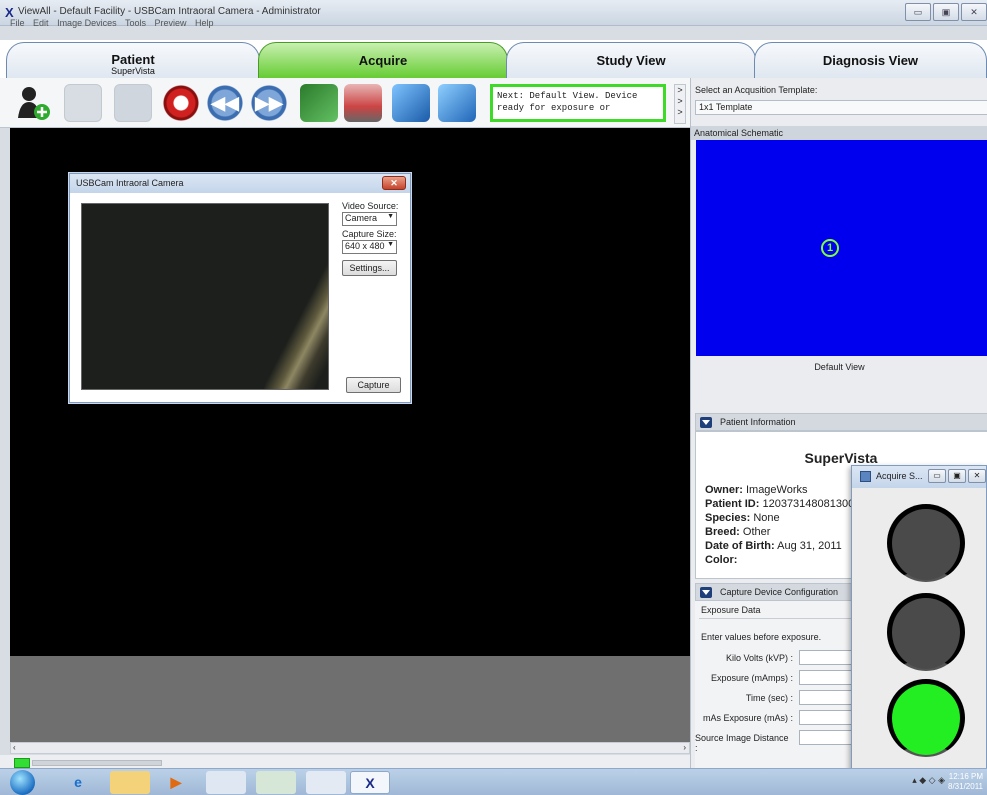  Describe the element at coordinates (17, 23) in the screenshot. I see `menu-file: File` at that location.